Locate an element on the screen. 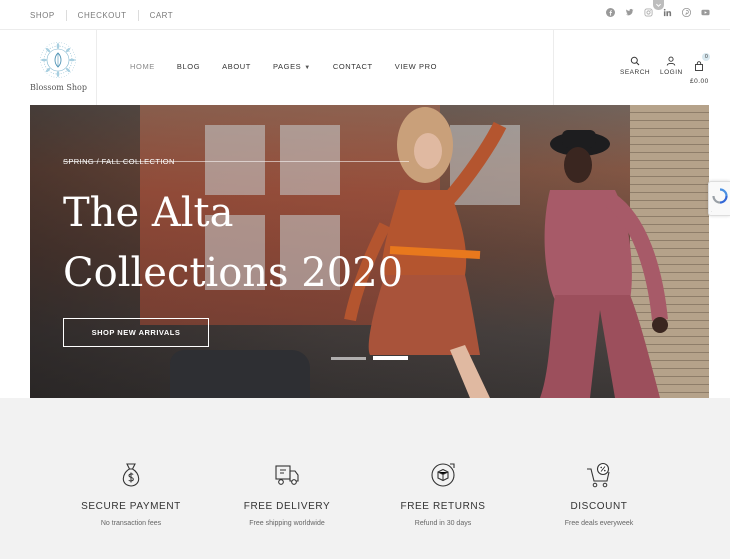  feature-title: FREE RETURNS is located at coordinates (443, 506).